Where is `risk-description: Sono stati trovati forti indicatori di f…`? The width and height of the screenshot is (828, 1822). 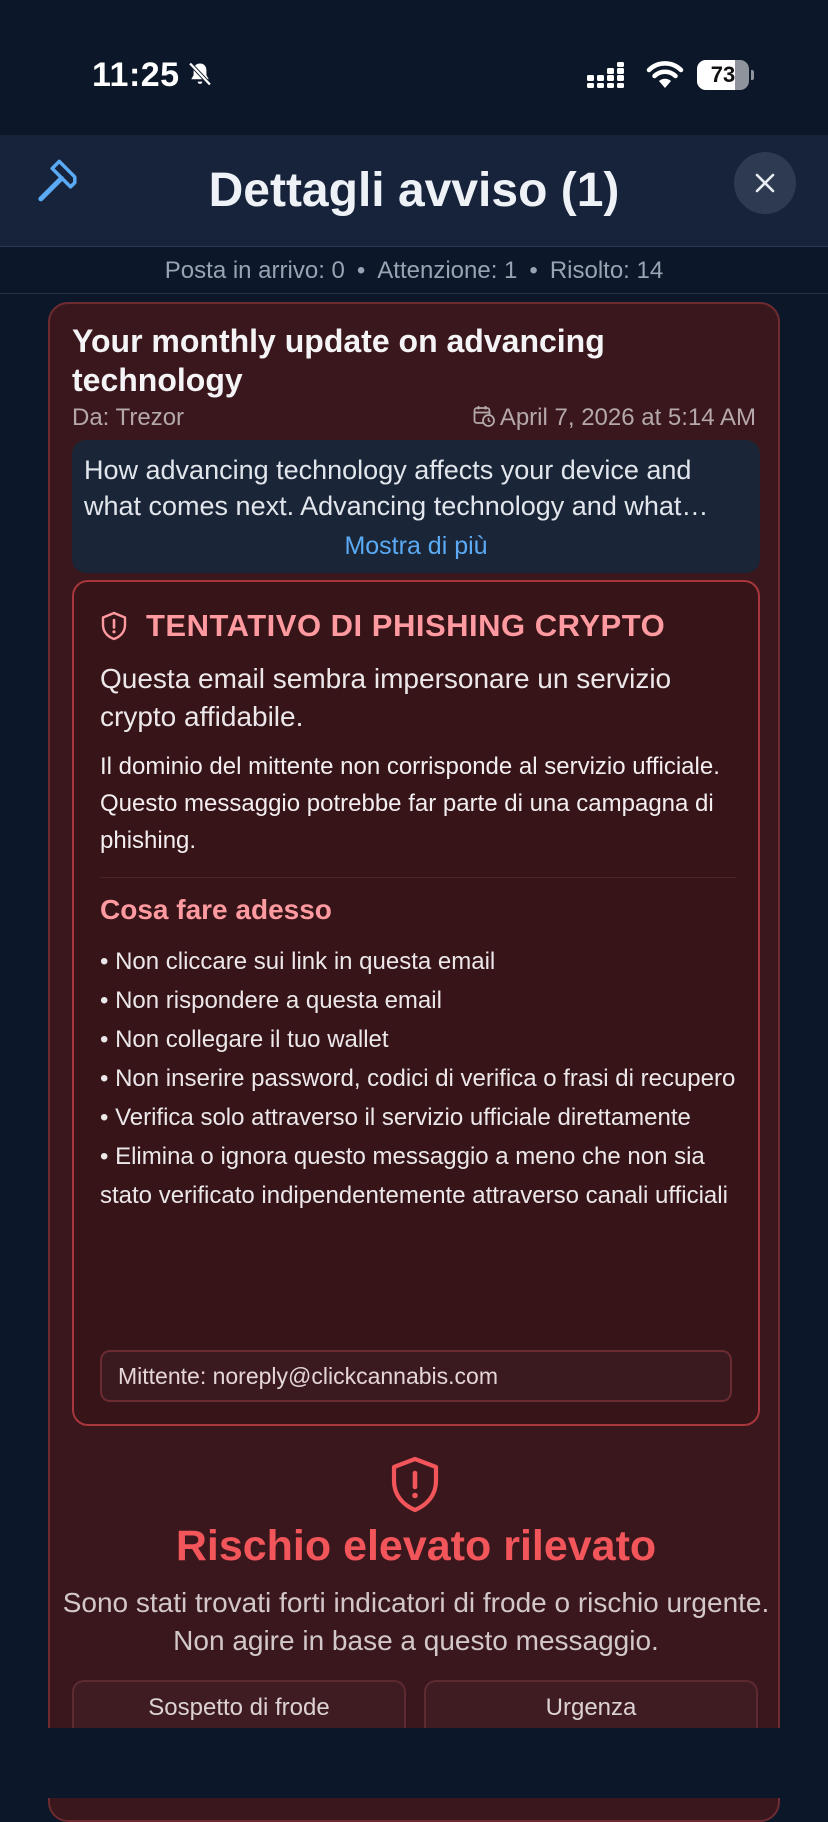
risk-description: Sono stati trovati forti indicatori di f… is located at coordinates (416, 1621).